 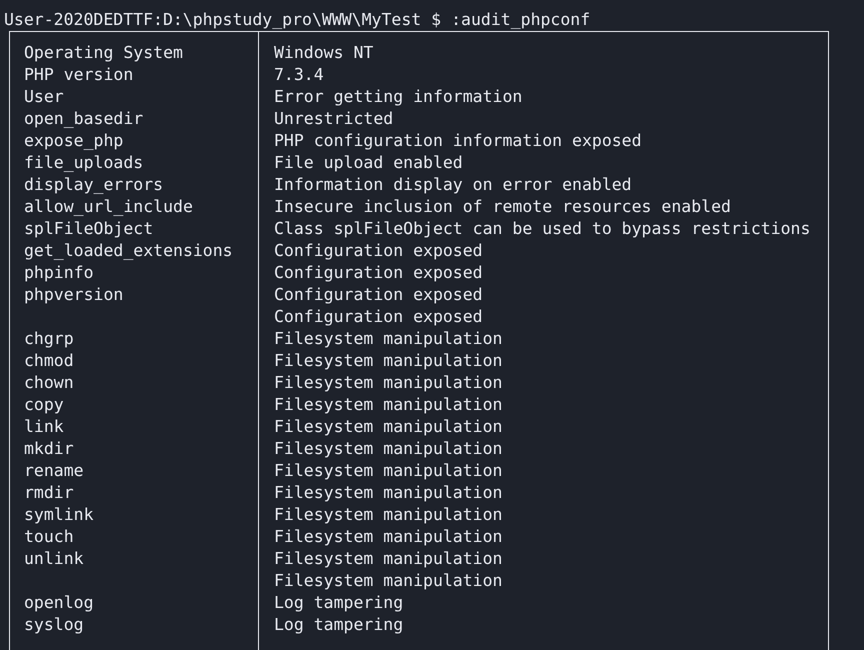 What do you see at coordinates (453, 184) in the screenshot?
I see `setting-status: Information display on error enabled` at bounding box center [453, 184].